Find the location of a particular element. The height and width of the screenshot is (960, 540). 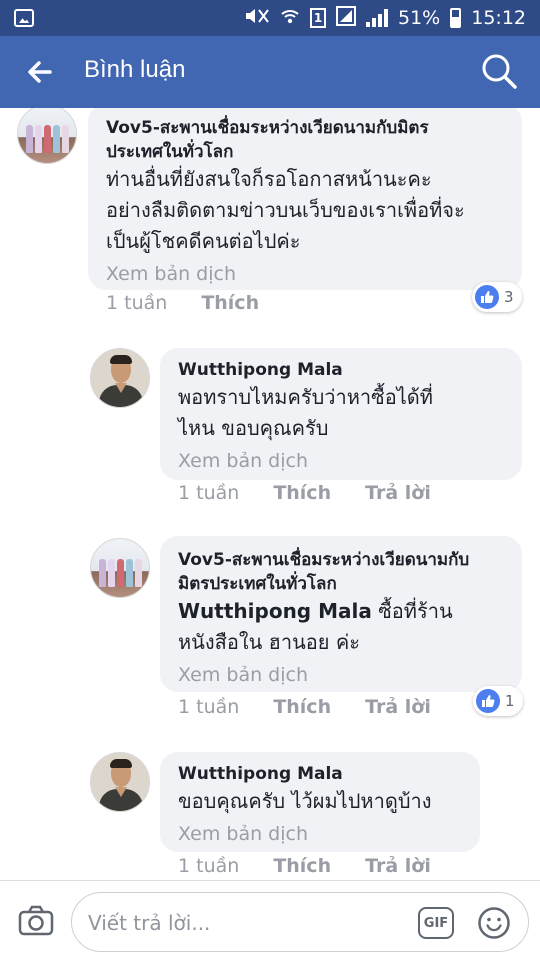

app-bar: Bình luận is located at coordinates (270, 72).